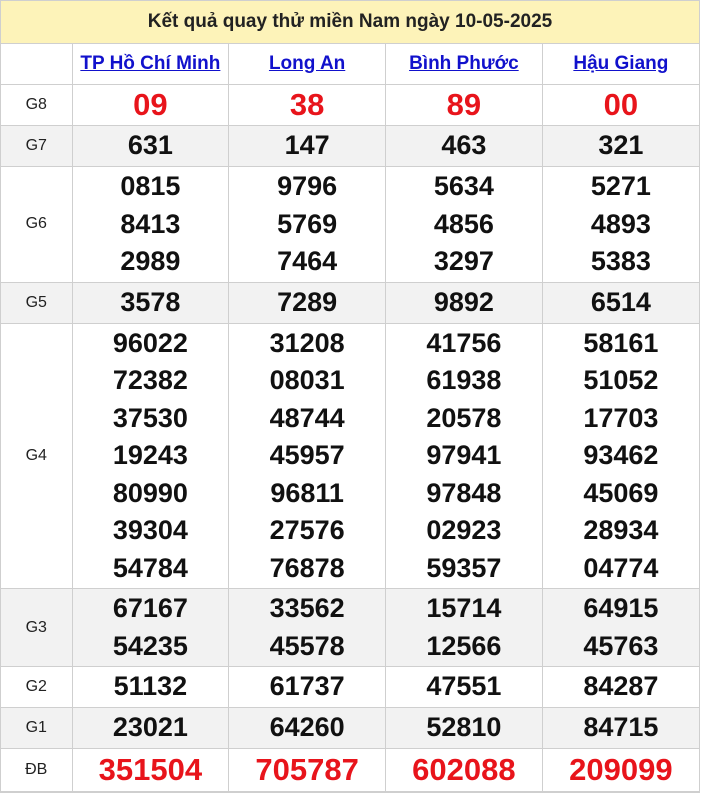 This screenshot has height=793, width=702. Describe the element at coordinates (350, 146) in the screenshot. I see `prize-row: G7 631 147 463 321` at that location.